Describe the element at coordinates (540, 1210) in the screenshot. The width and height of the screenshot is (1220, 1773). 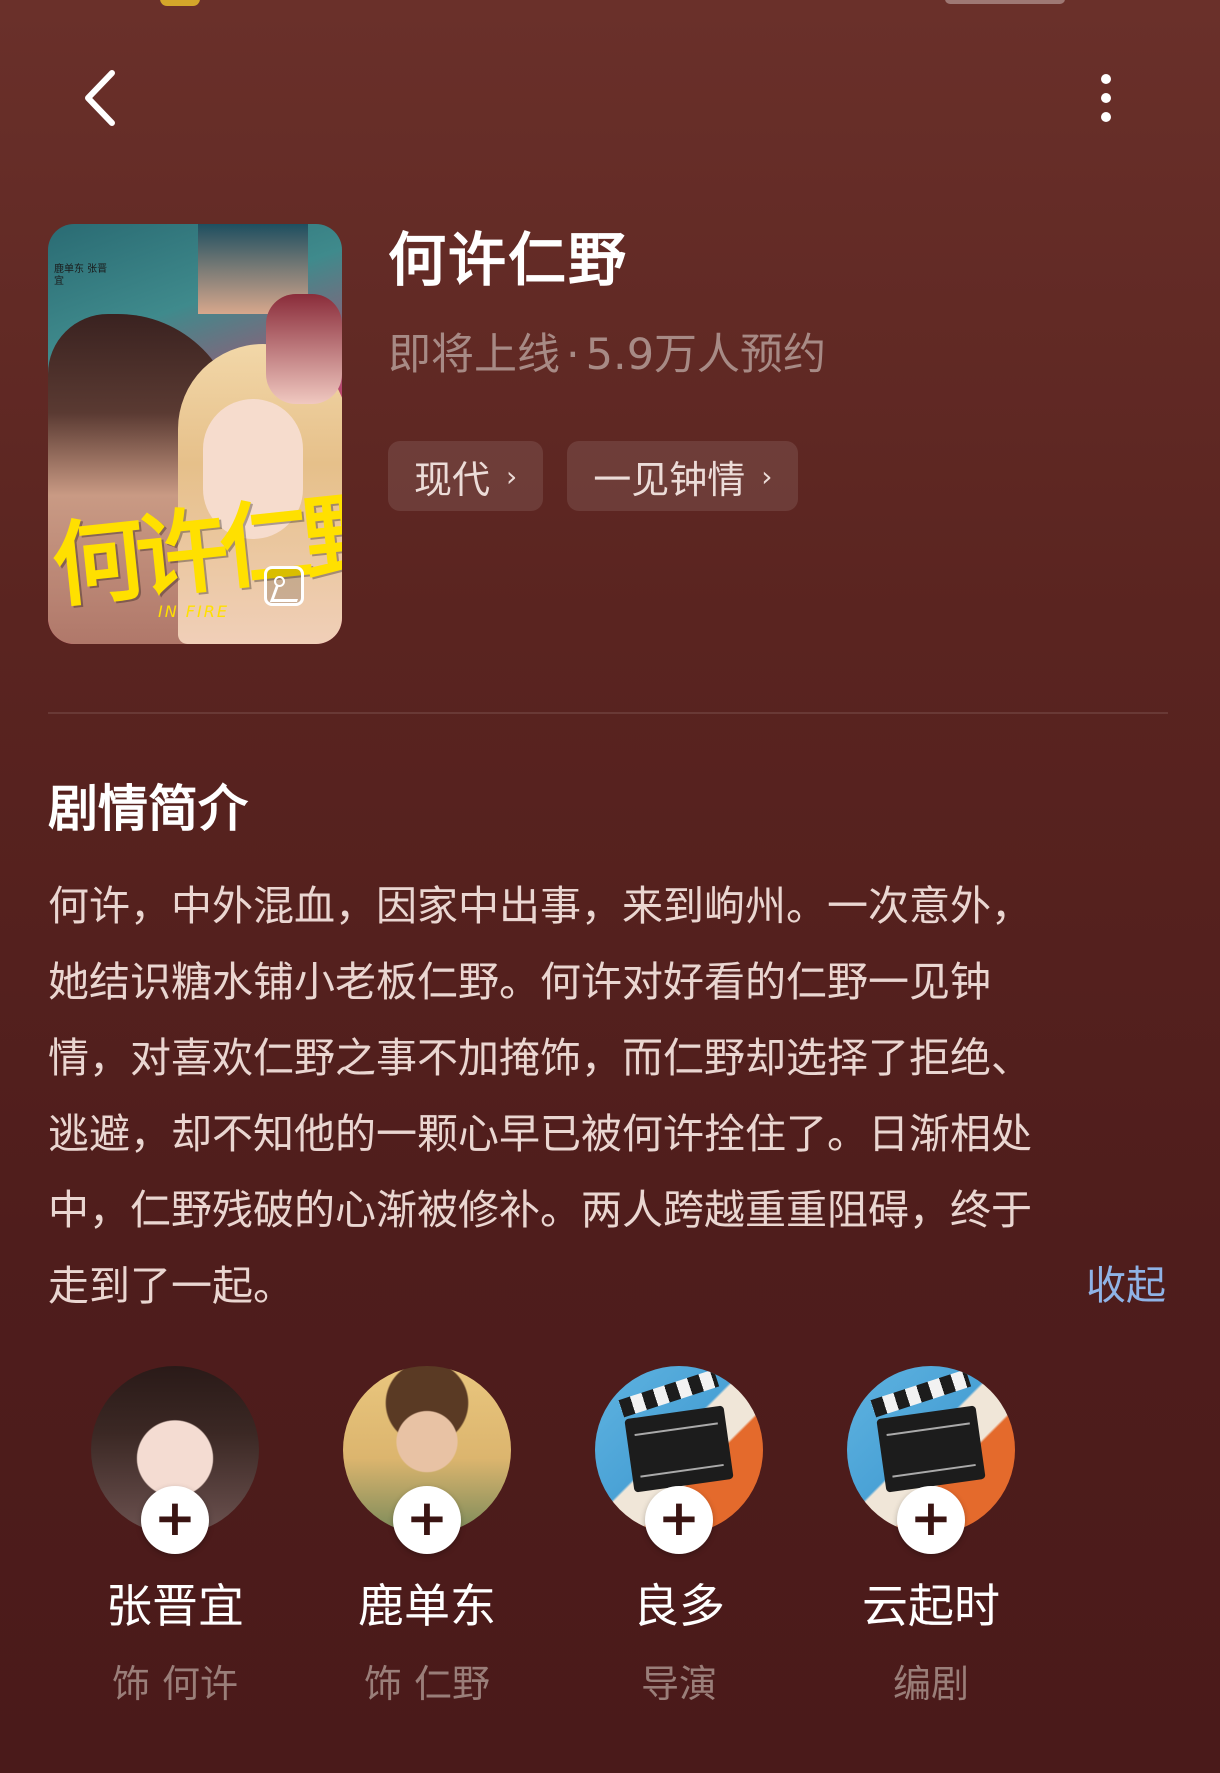
I see `synopsis-line: 中，仁野残破的心渐被修补。两人跨越重重阻碍，终于` at that location.